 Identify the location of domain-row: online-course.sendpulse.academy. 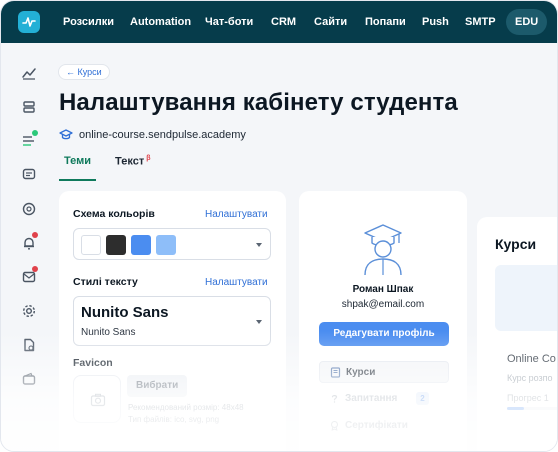
(152, 135).